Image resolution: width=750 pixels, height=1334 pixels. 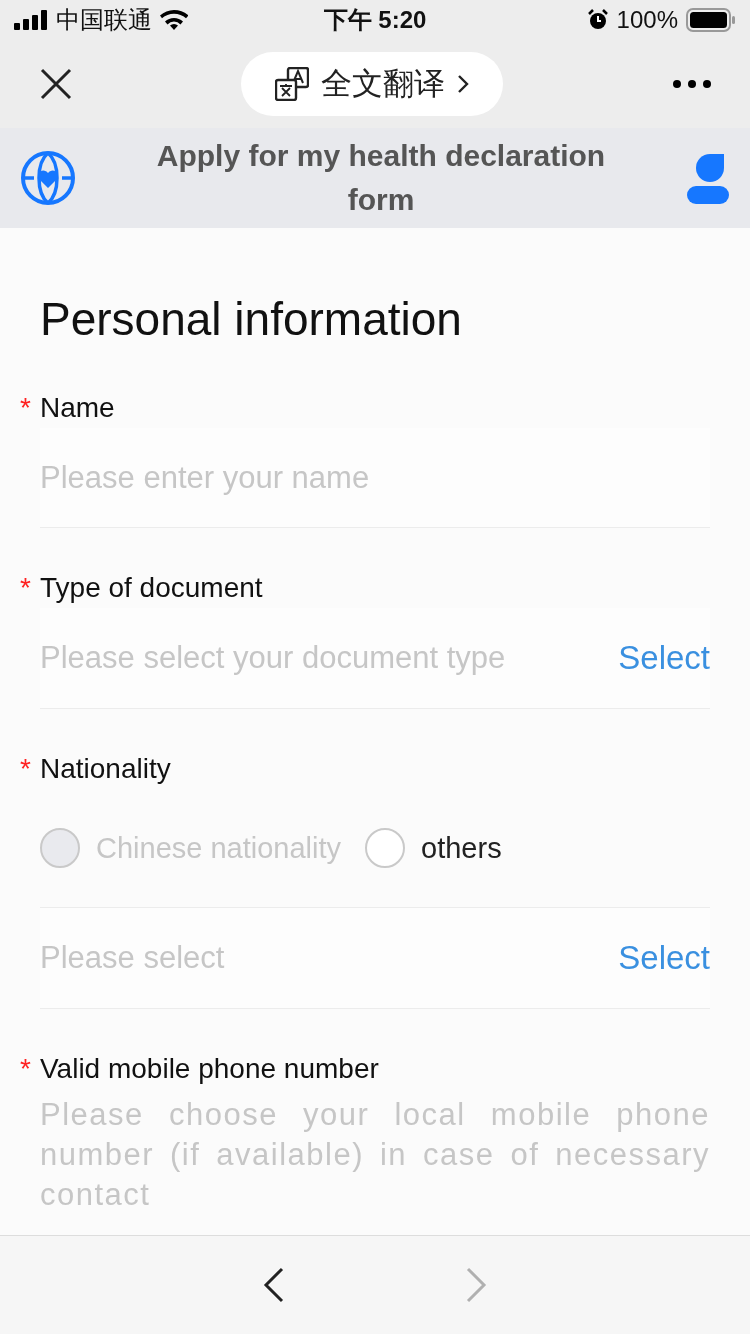 I want to click on wifi-icon, so click(x=174, y=20).